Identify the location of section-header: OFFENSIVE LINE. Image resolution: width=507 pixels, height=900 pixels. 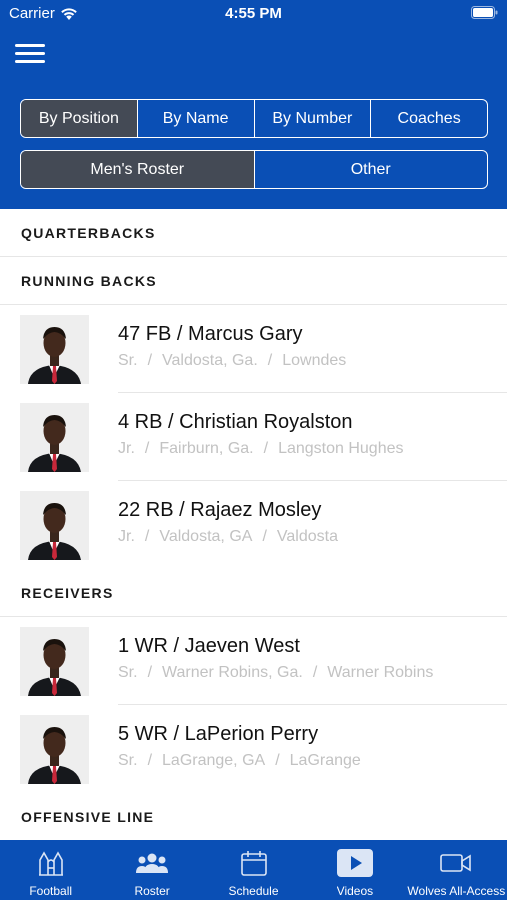
(253, 816).